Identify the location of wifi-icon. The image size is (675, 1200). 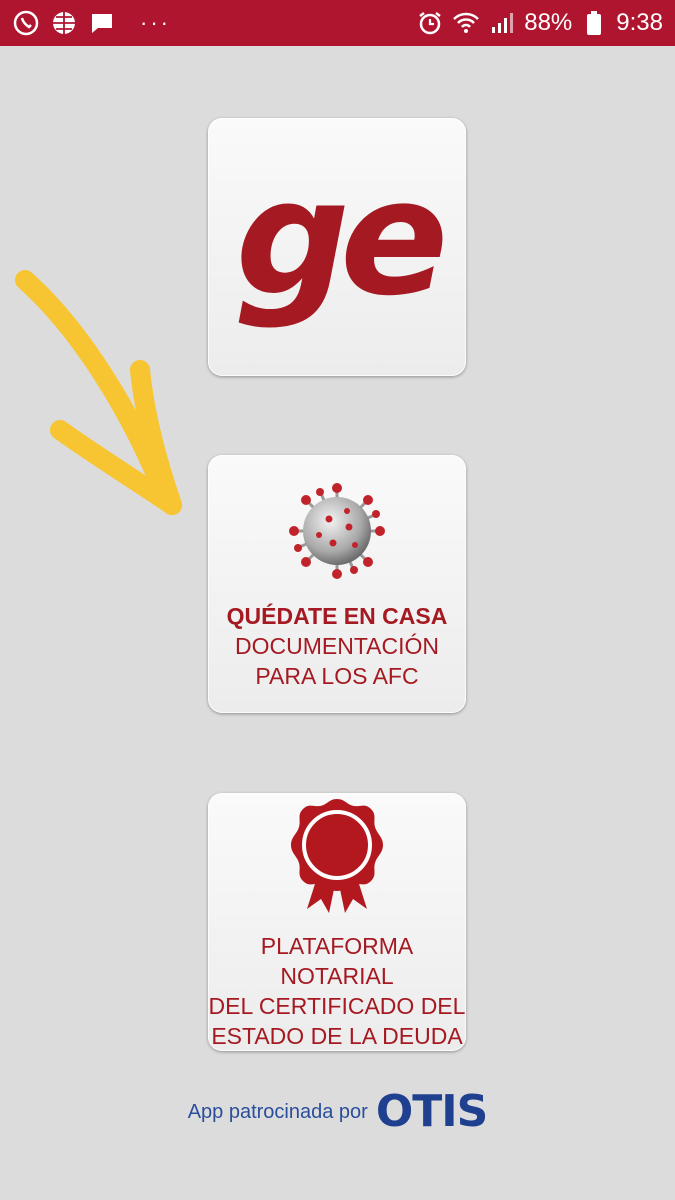
(466, 23).